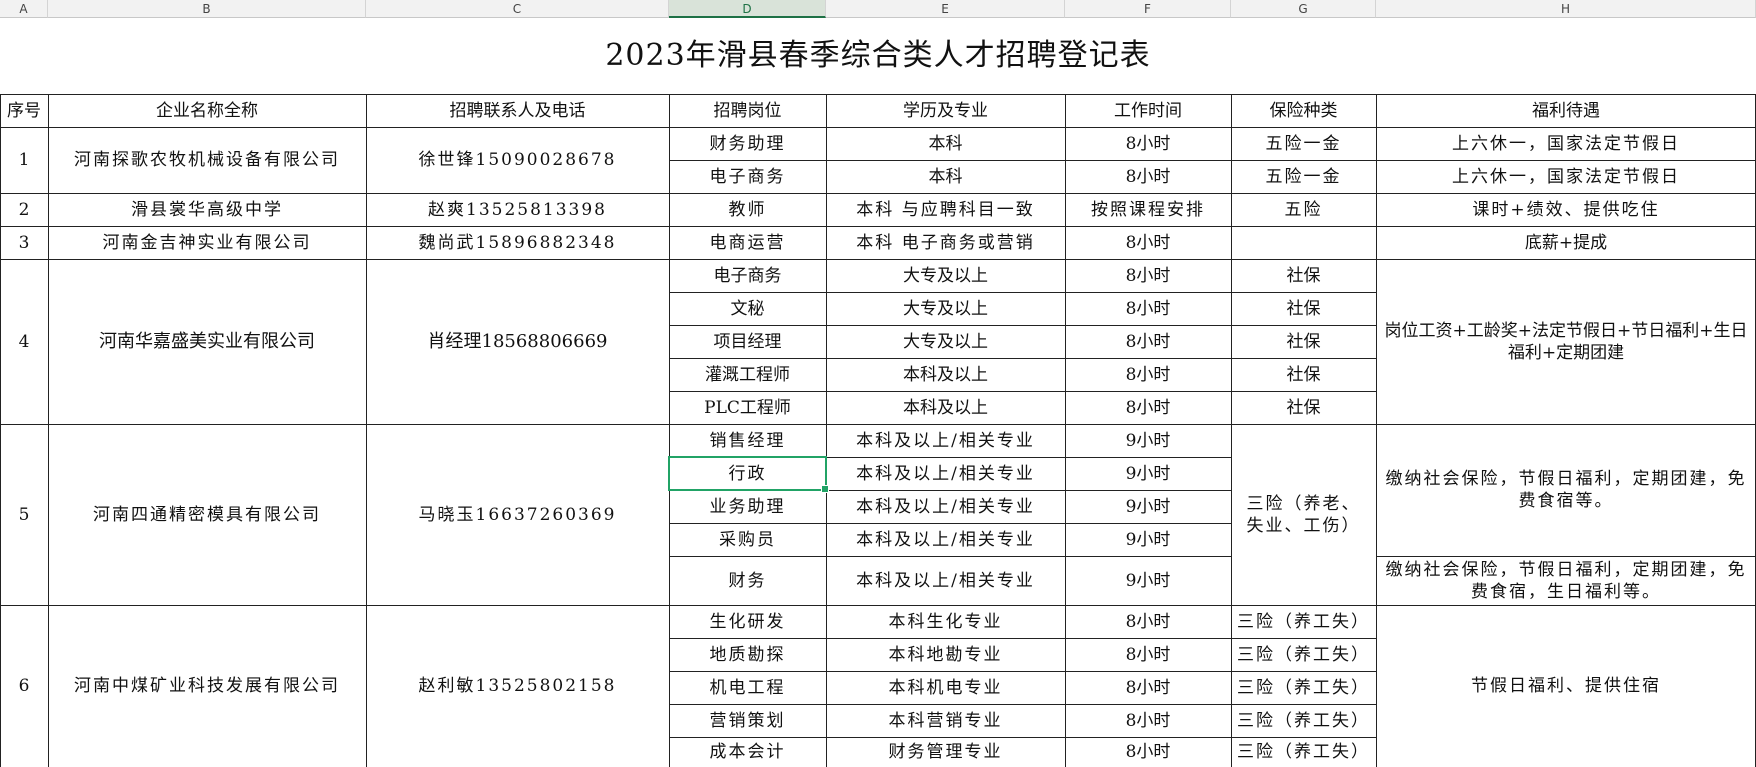 The height and width of the screenshot is (767, 1756). Describe the element at coordinates (945, 687) in the screenshot. I see `cell-education: 本科机电专业` at that location.